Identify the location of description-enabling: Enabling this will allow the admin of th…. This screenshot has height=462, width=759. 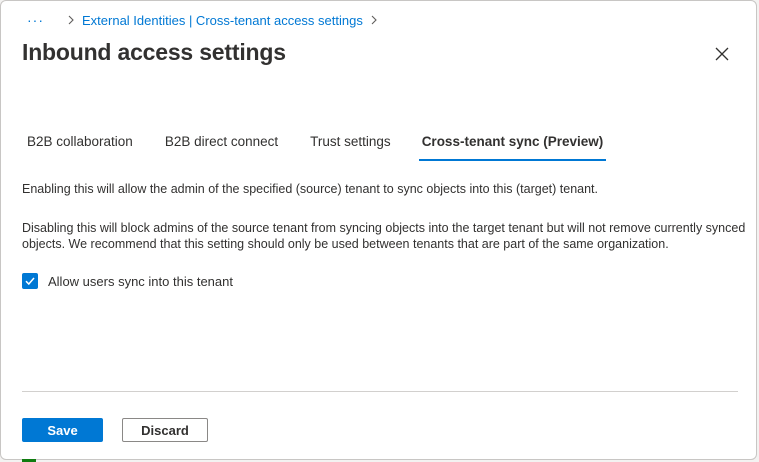
(310, 189).